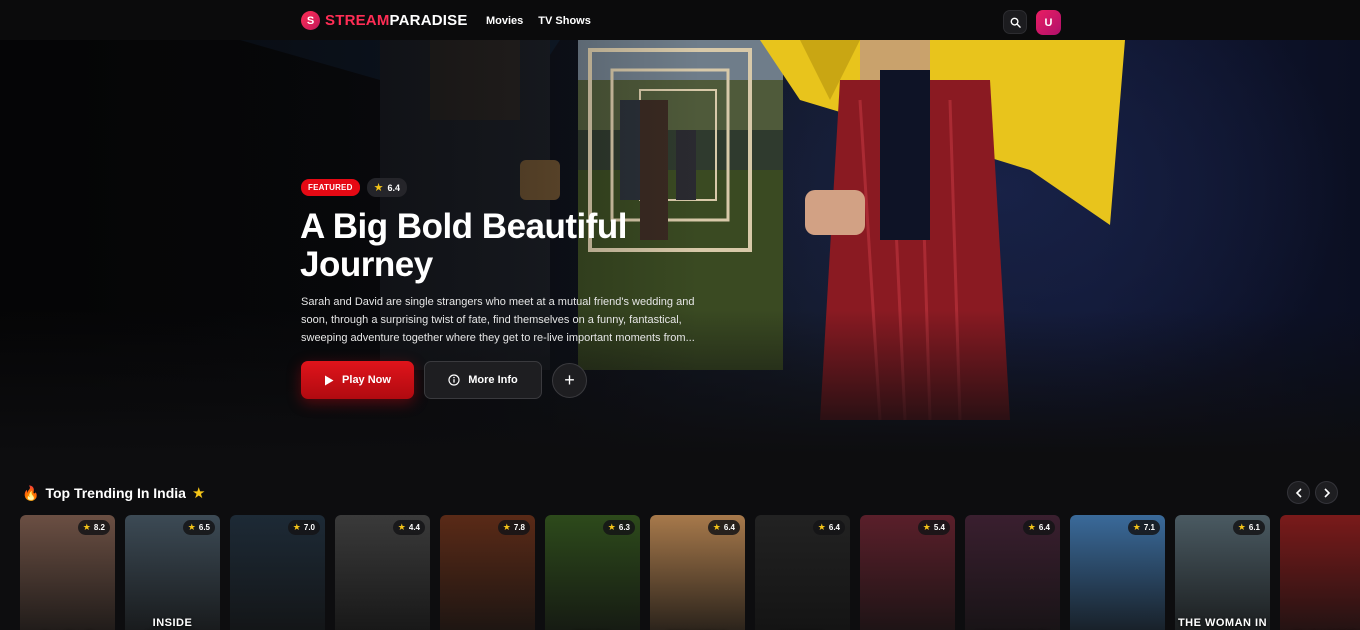 The width and height of the screenshot is (1360, 630). What do you see at coordinates (1048, 22) in the screenshot?
I see `user-avatar: U` at bounding box center [1048, 22].